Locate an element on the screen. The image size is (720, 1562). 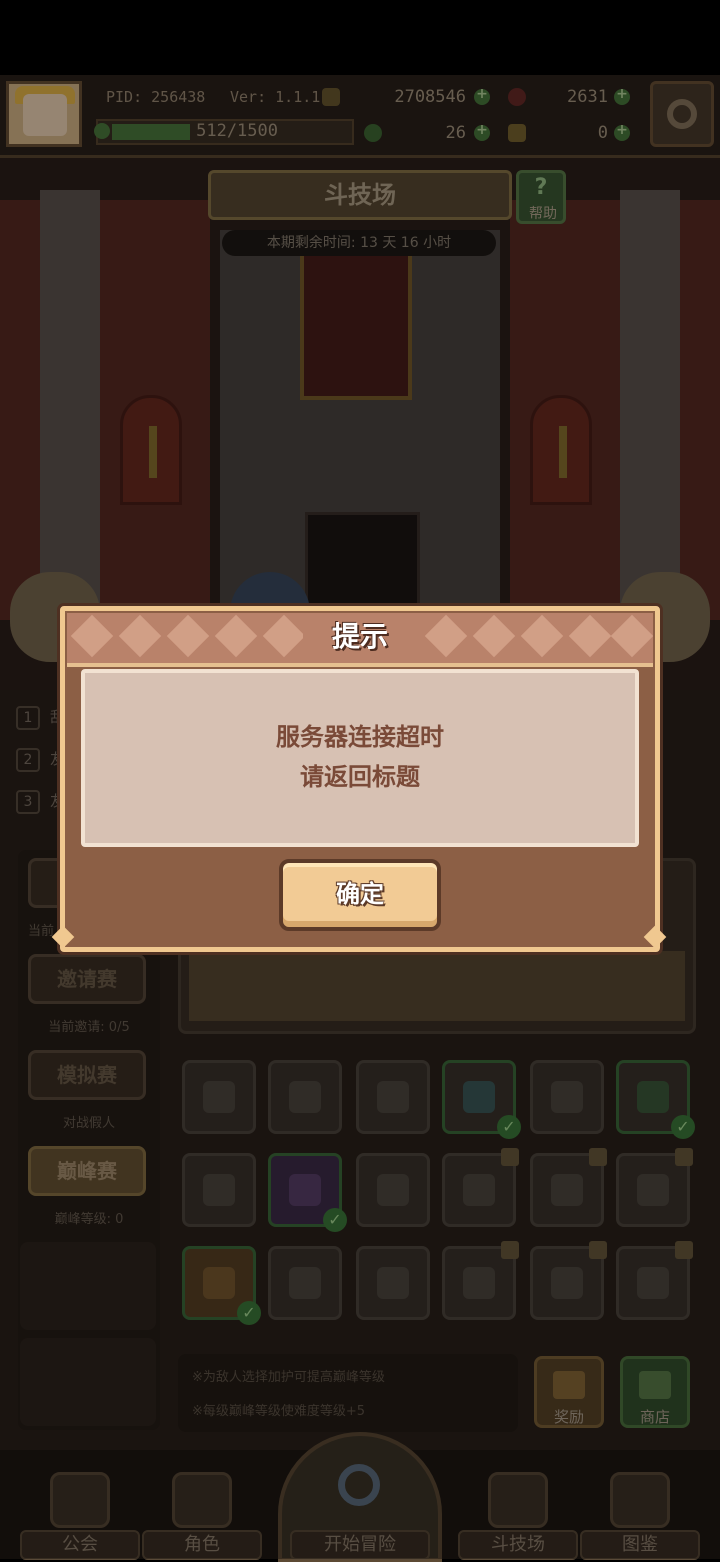
dialog-body: 服务器连接超时 请返回标题 is located at coordinates (360, 758).